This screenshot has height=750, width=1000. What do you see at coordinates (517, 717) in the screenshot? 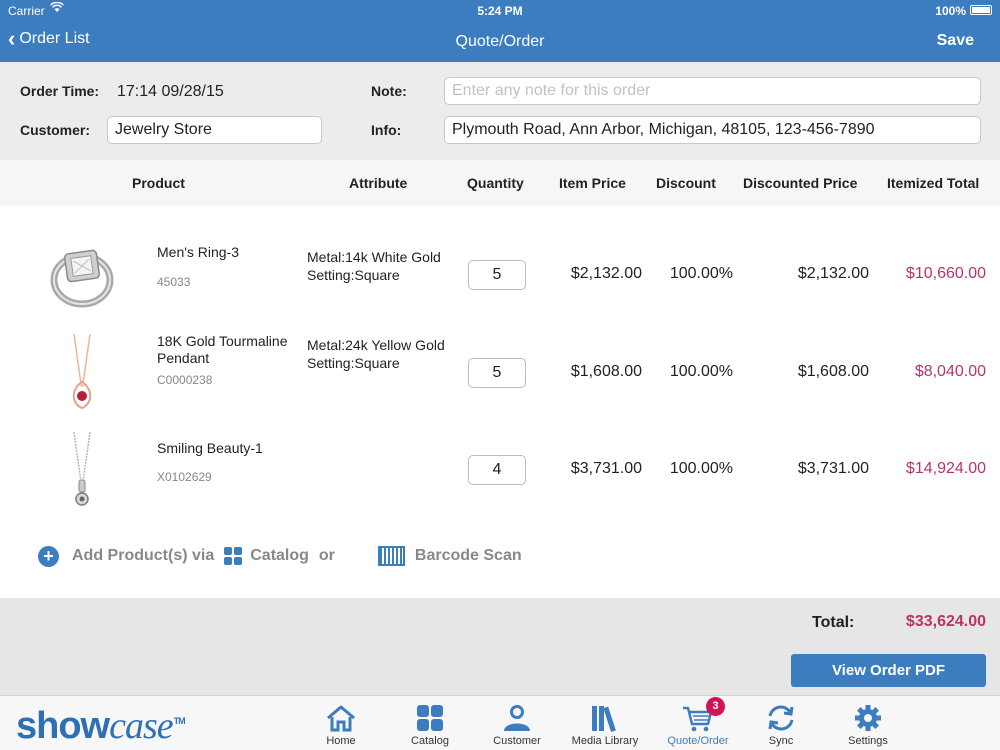
I see `customer-icon` at bounding box center [517, 717].